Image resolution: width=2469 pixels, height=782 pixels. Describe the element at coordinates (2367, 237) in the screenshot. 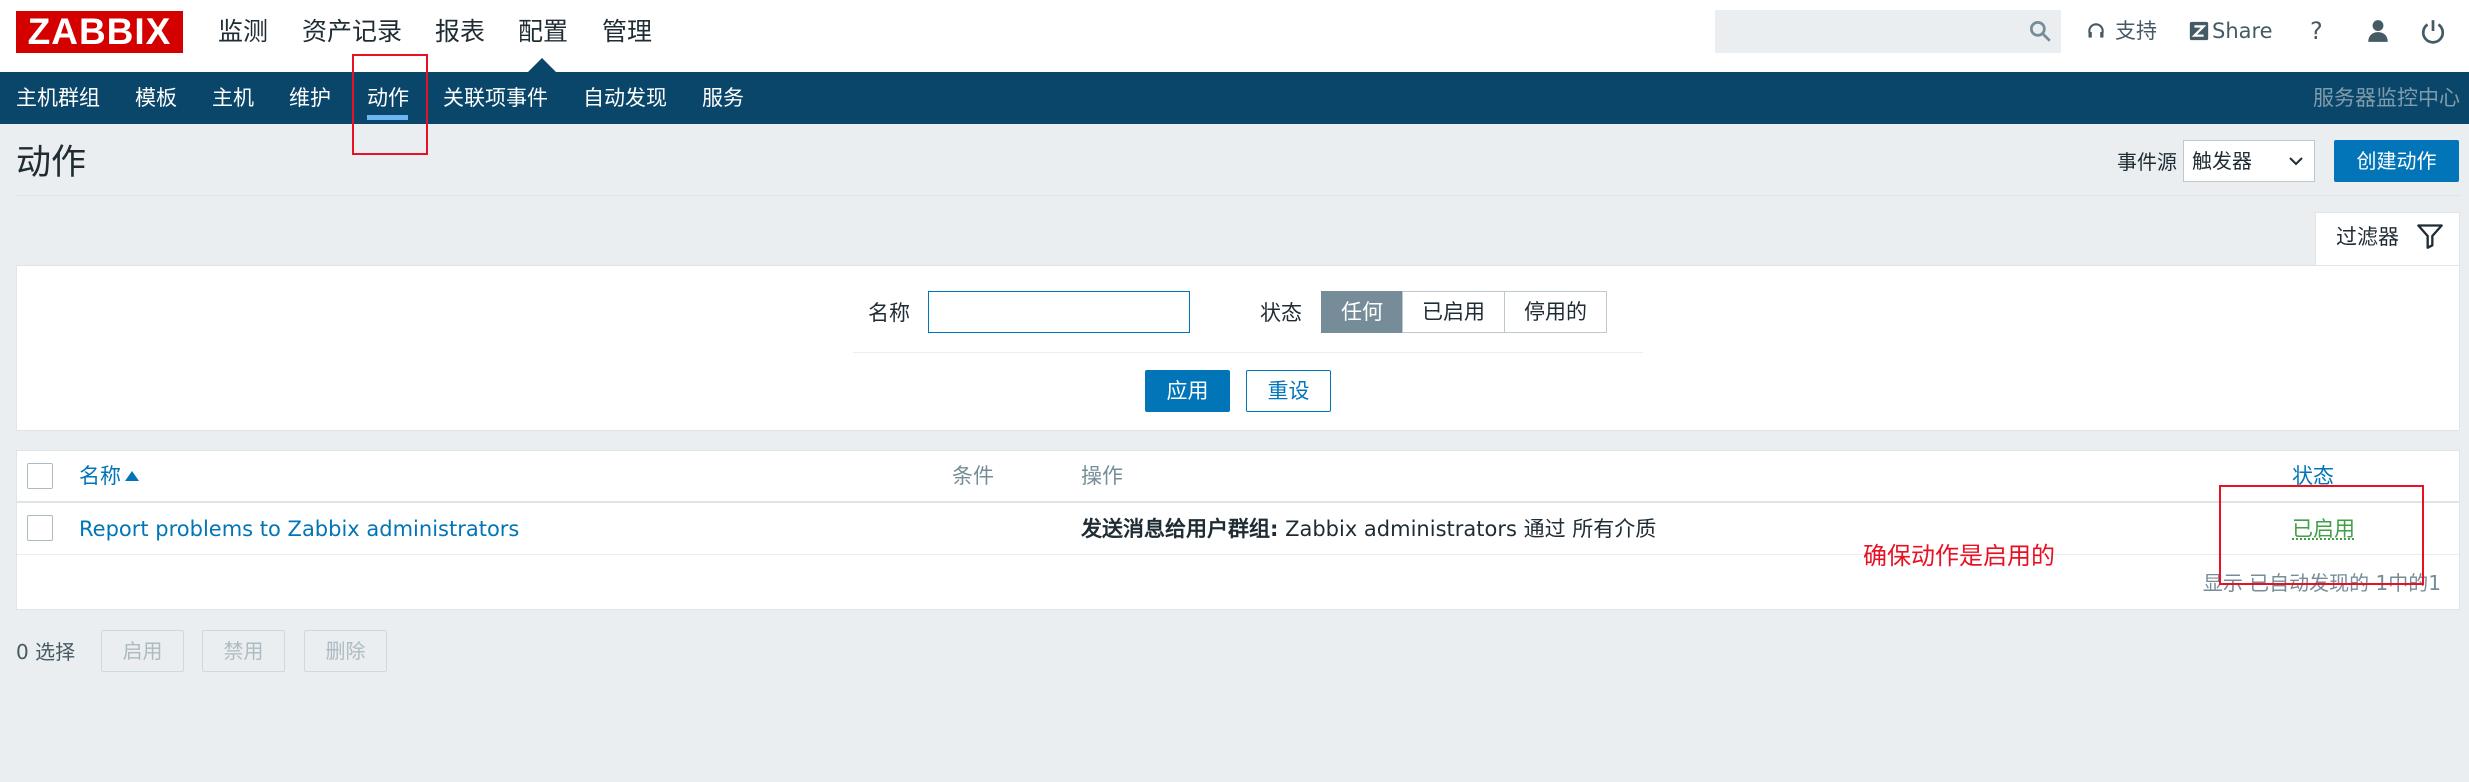

I see `filter-tab-label: 过滤器` at that location.